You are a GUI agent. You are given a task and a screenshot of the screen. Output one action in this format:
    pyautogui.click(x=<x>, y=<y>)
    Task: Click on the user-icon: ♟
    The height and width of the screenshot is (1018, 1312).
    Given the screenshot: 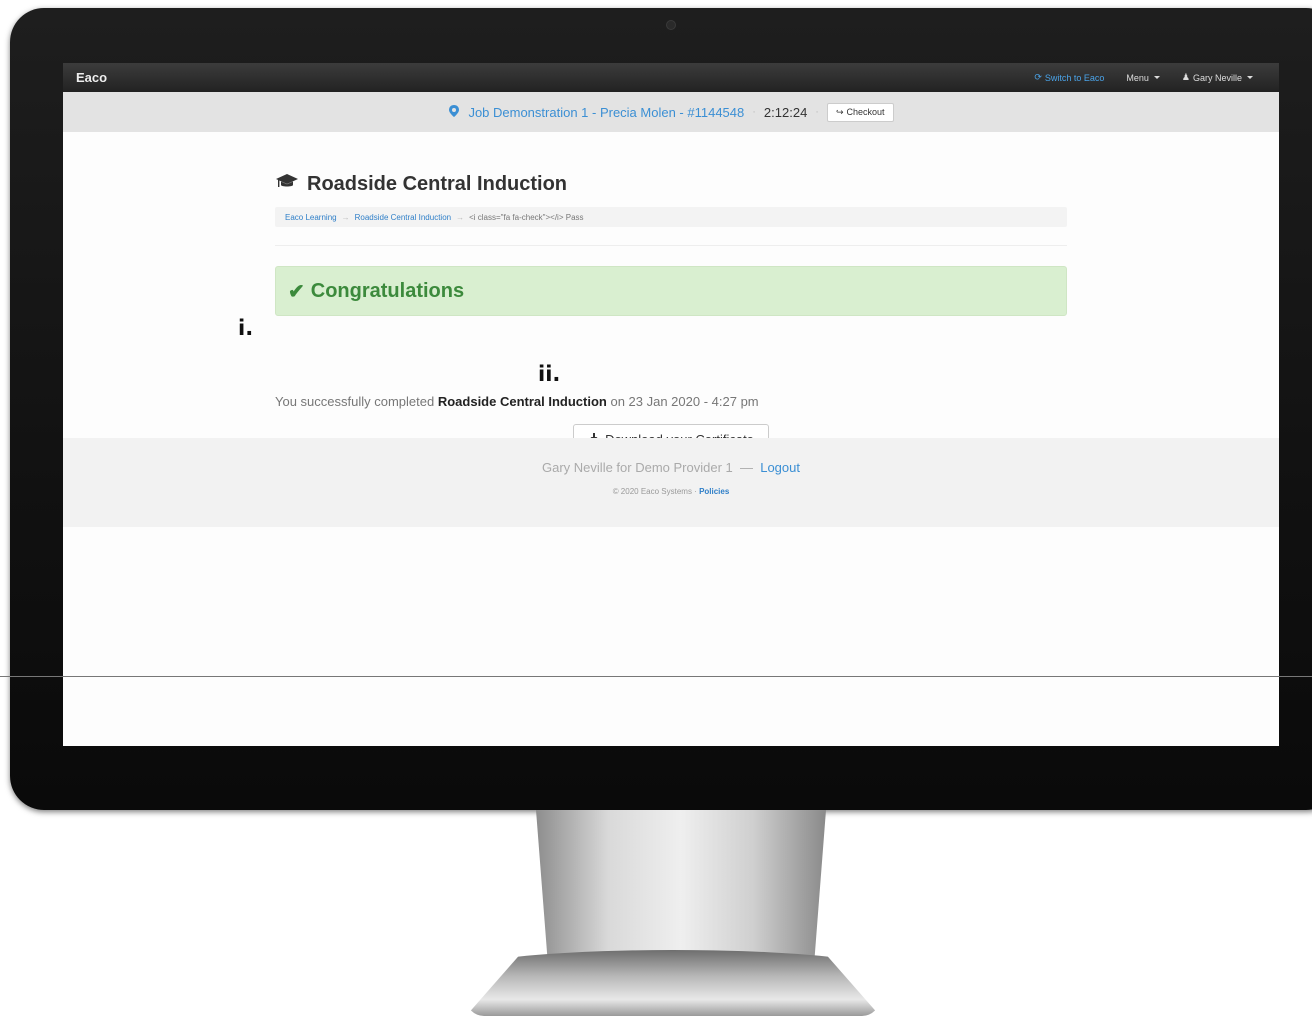 What is the action you would take?
    pyautogui.click(x=1185, y=77)
    